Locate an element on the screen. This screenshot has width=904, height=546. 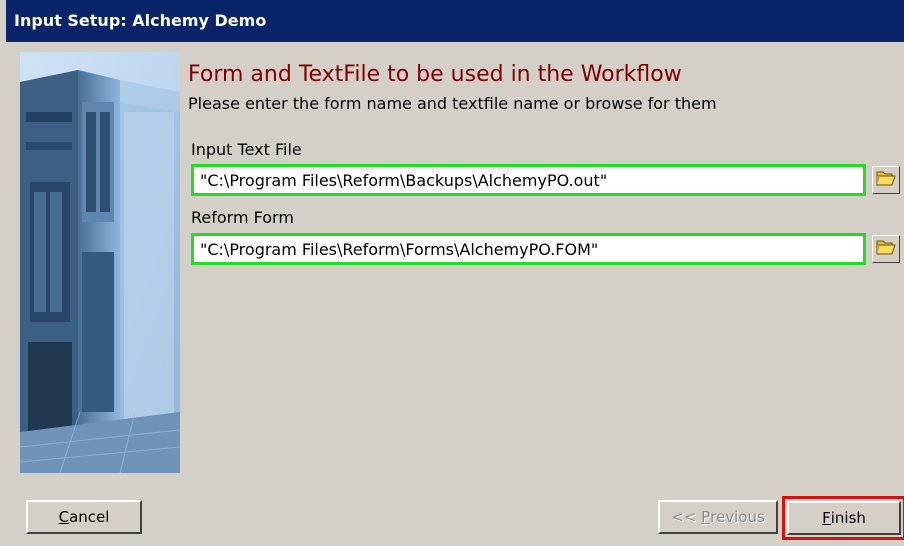
browse-reform-form-button is located at coordinates (886, 249).